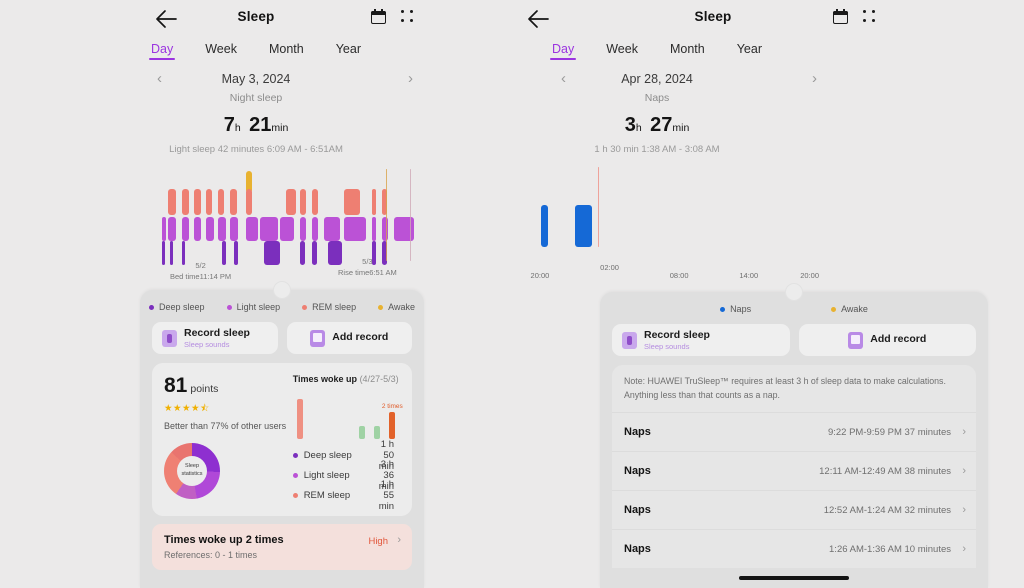  What do you see at coordinates (583, 226) in the screenshot?
I see `nap-segment` at bounding box center [583, 226].